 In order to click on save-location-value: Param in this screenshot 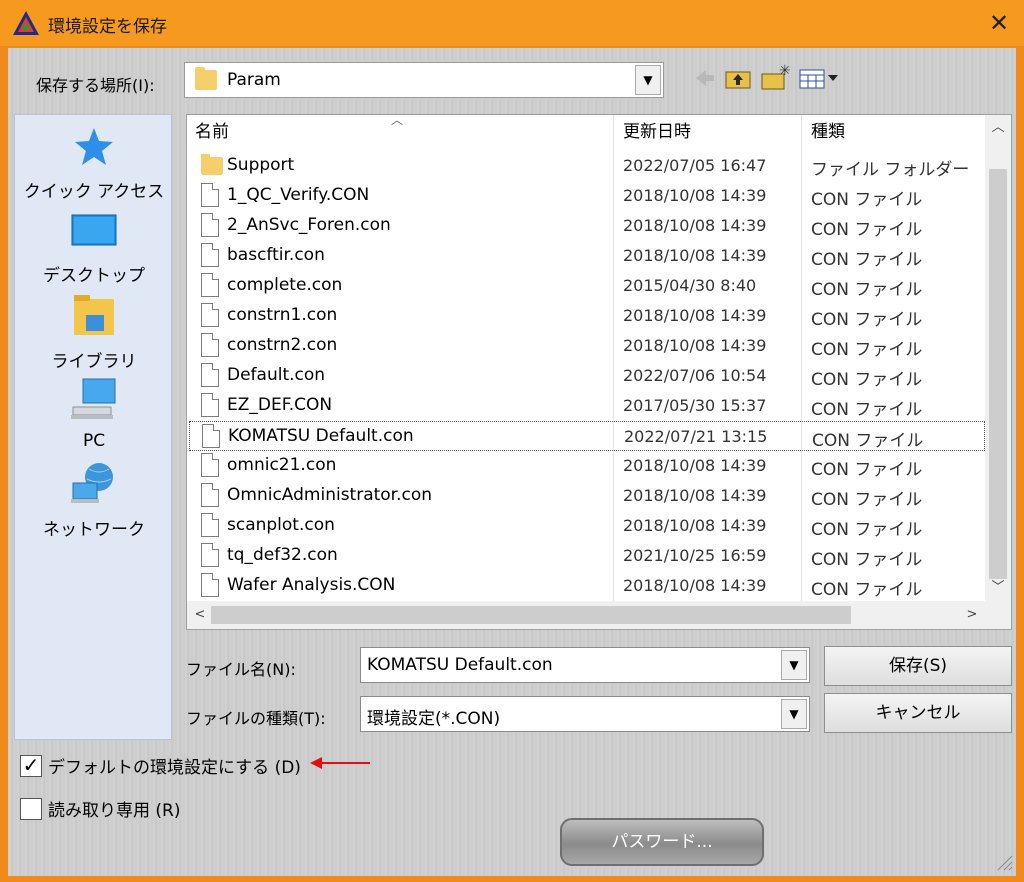, I will do `click(254, 80)`.